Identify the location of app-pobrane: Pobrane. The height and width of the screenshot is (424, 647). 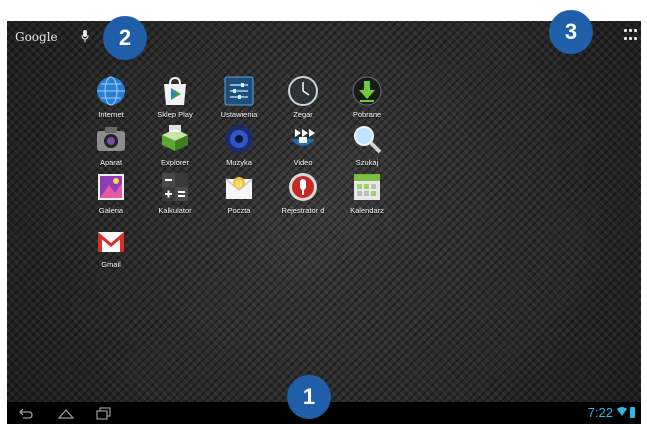
(367, 97).